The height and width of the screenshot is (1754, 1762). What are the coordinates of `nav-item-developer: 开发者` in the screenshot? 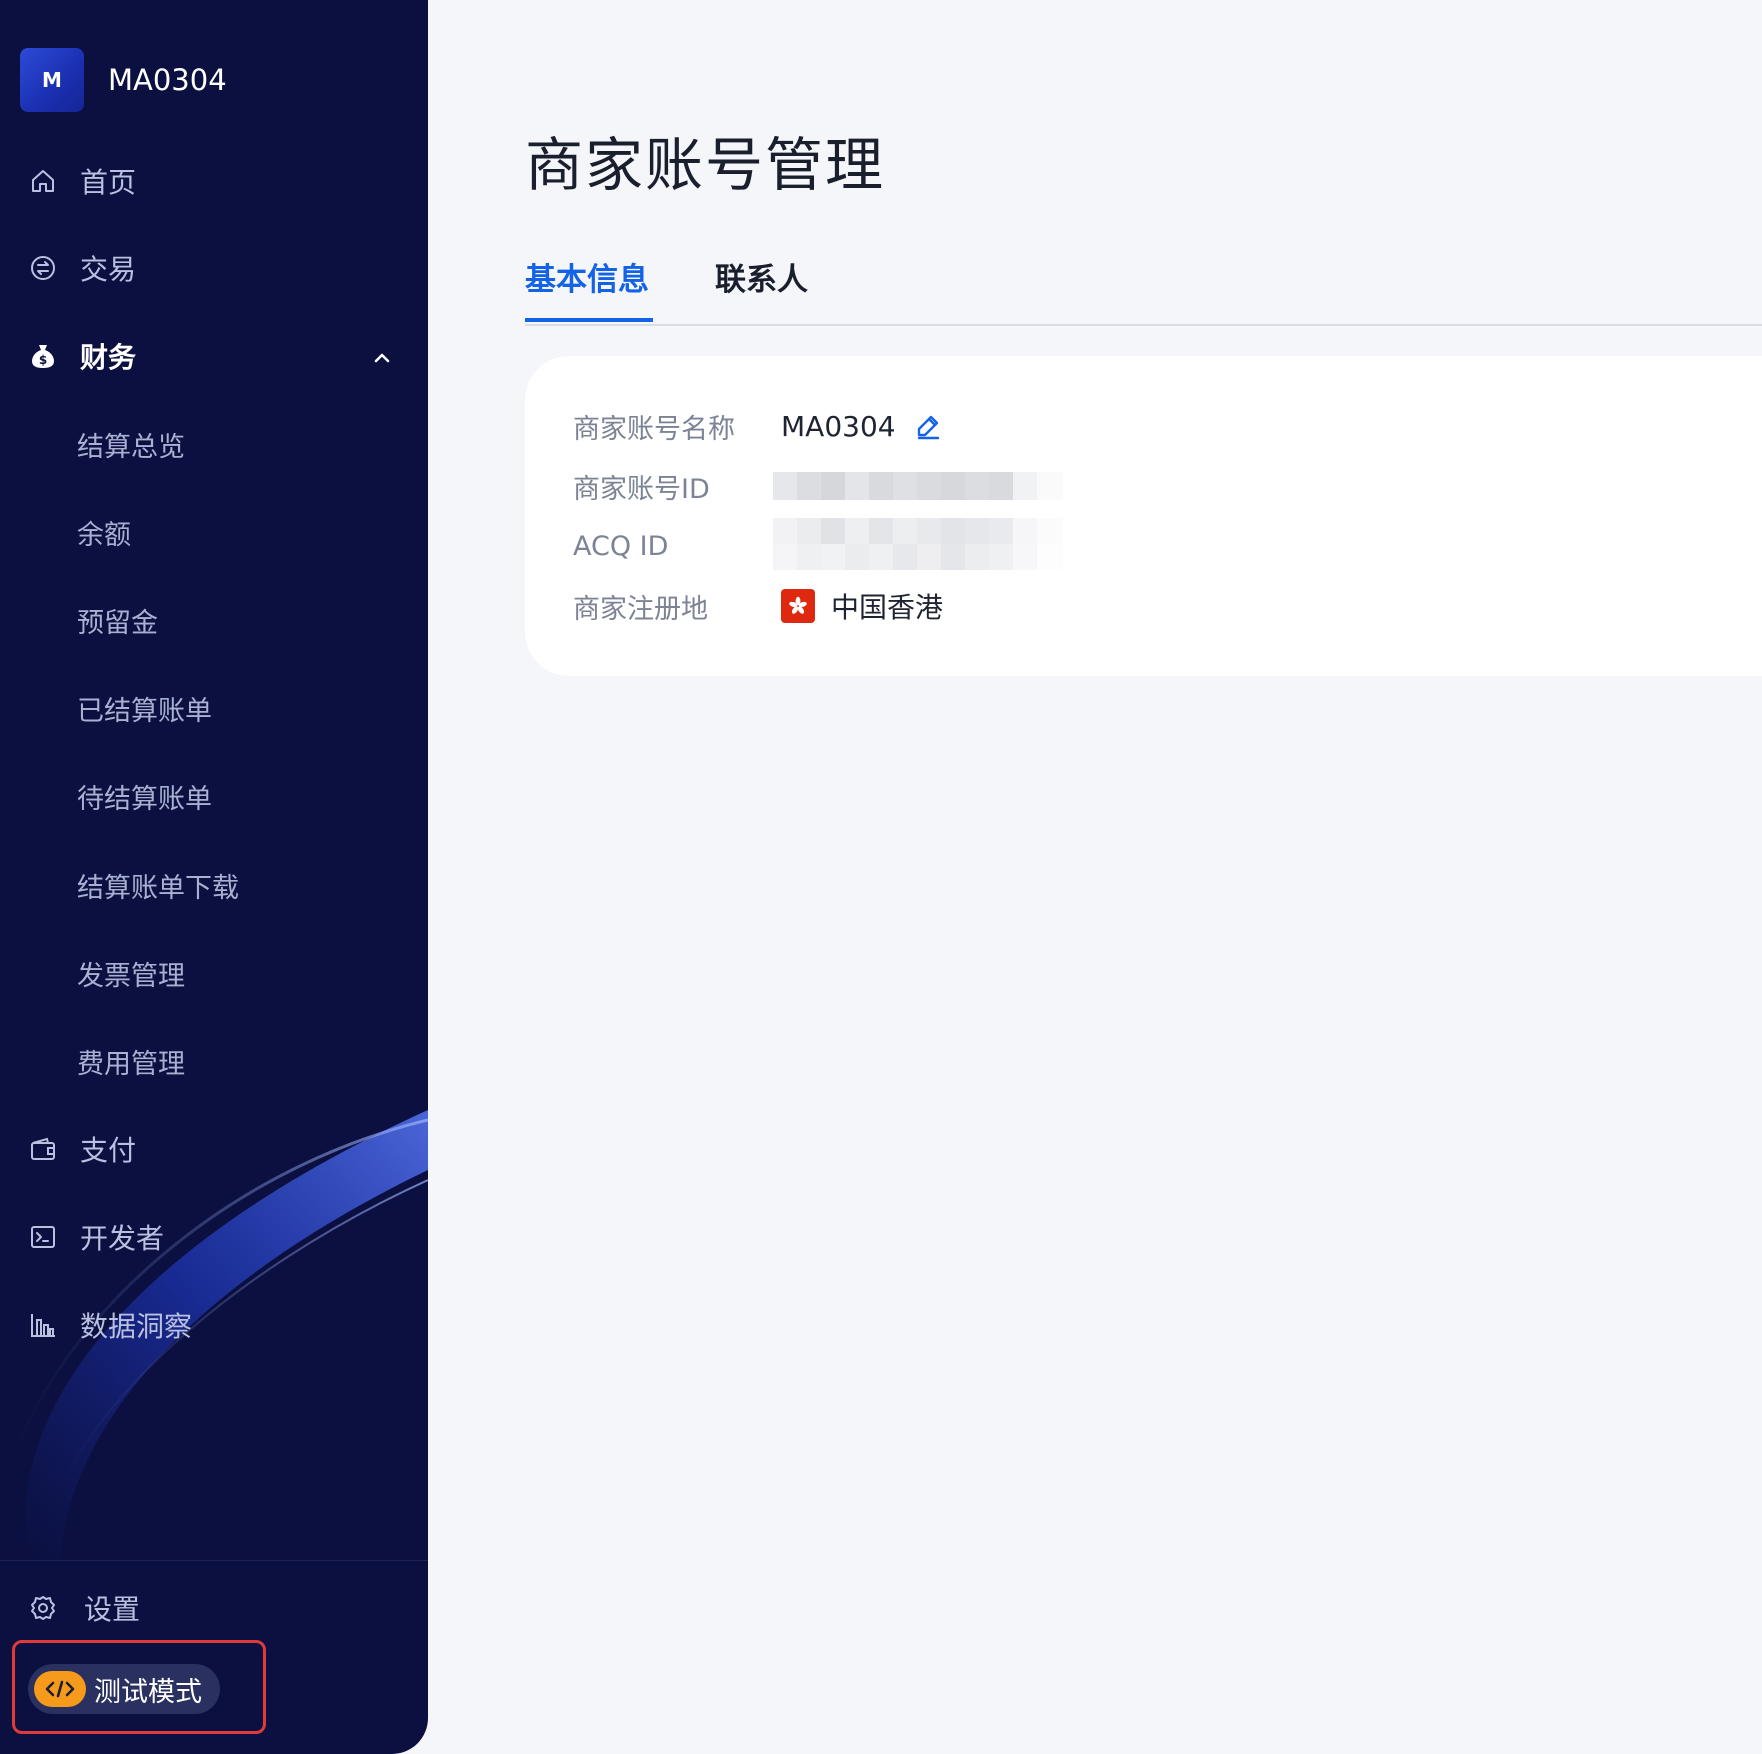 It's located at (214, 1237).